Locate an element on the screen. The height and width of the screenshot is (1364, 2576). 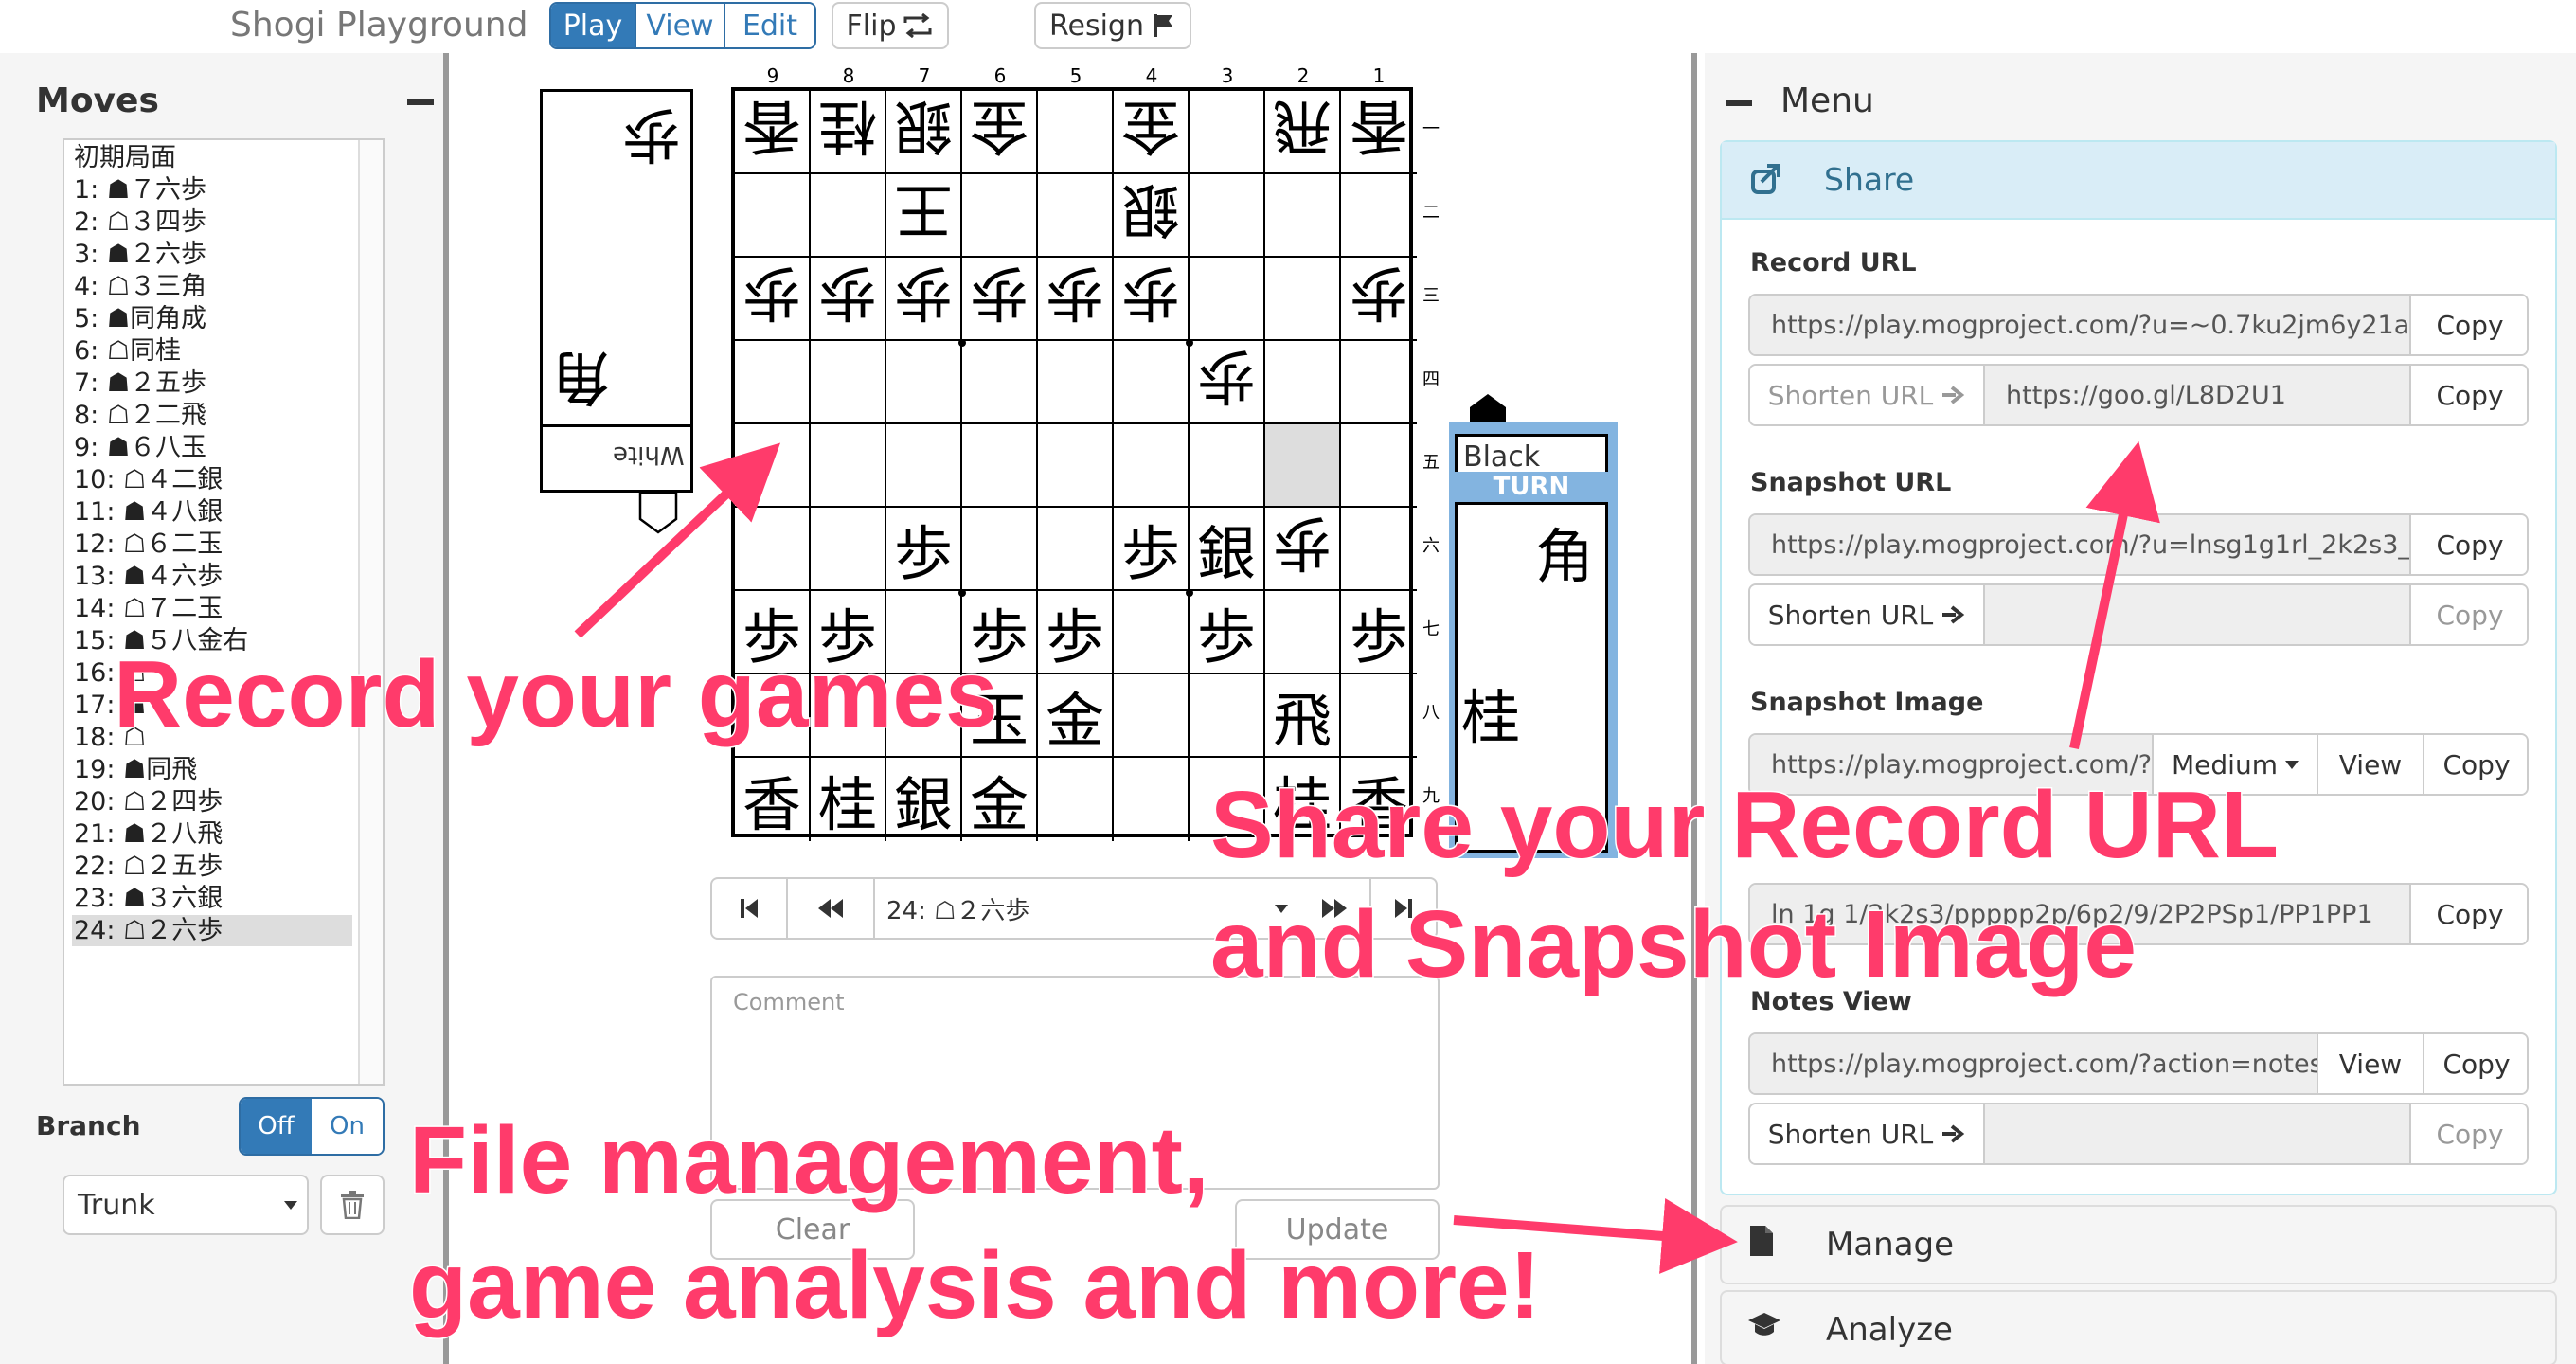
move-list-item: 7: ☗２五歩 is located at coordinates (216, 383).